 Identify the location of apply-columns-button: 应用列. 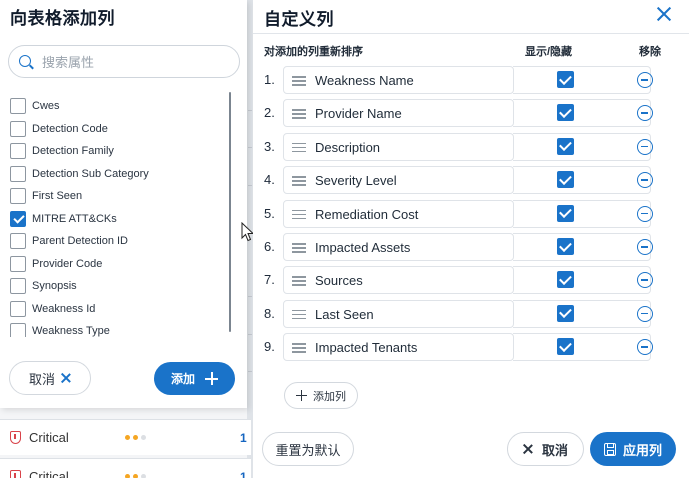
(633, 449).